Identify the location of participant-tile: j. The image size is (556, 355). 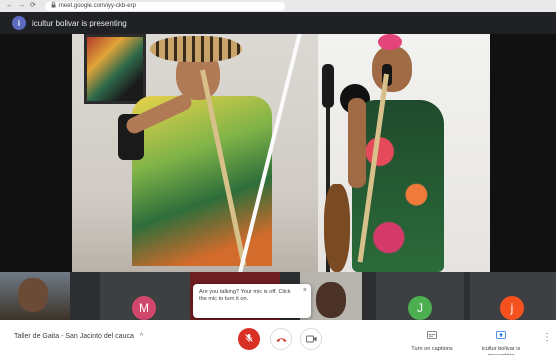
(513, 296).